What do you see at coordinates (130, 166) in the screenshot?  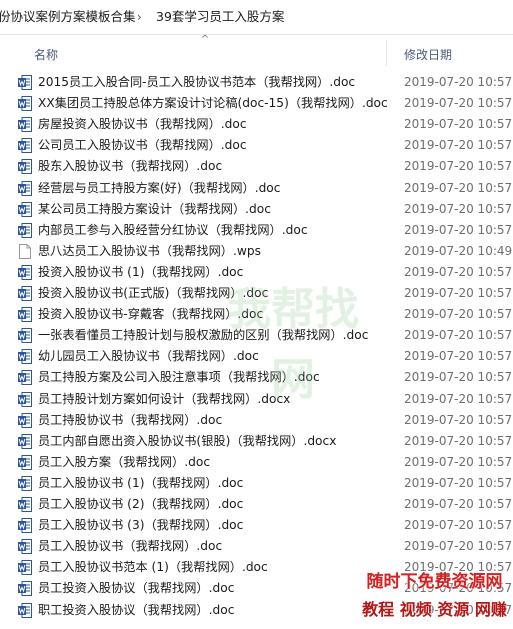 I see `file-name: 股东入股协议书（我帮找网）.doc` at bounding box center [130, 166].